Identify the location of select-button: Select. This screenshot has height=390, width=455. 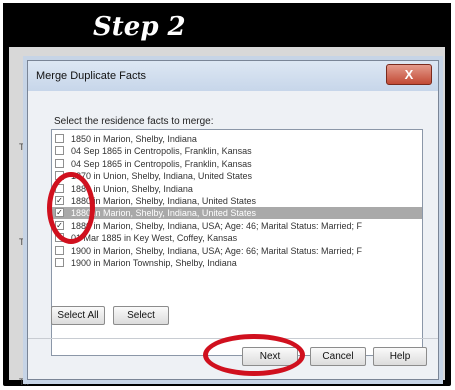
(141, 315).